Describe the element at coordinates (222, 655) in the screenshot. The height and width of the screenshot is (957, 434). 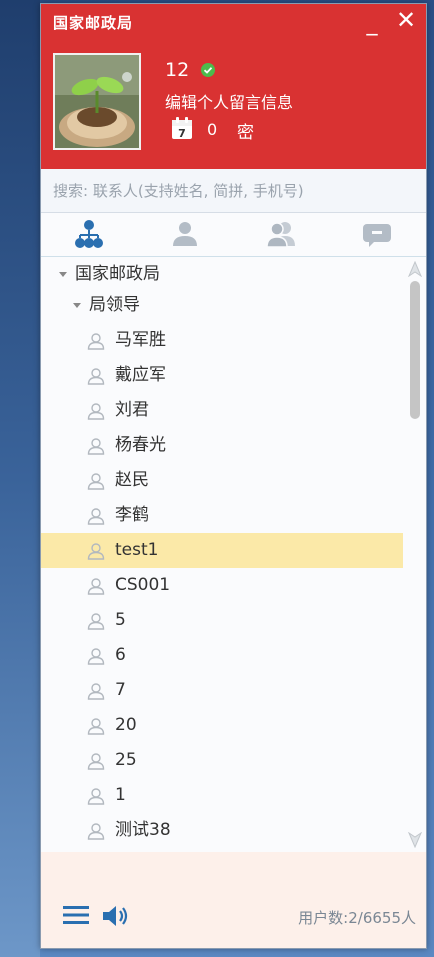
I see `list-item: 6` at that location.